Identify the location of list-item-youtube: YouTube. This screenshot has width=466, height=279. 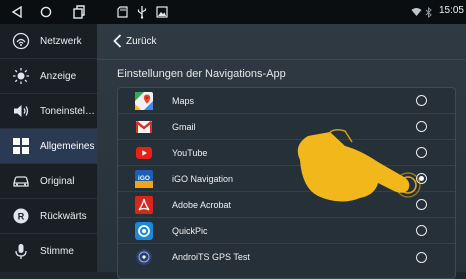
(286, 153).